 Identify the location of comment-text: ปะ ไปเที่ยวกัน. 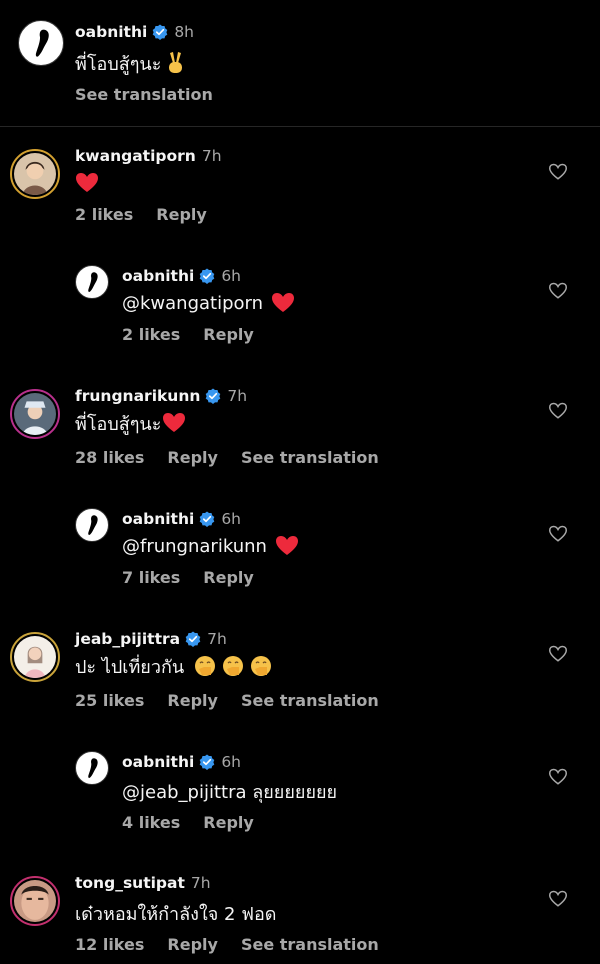
(173, 666).